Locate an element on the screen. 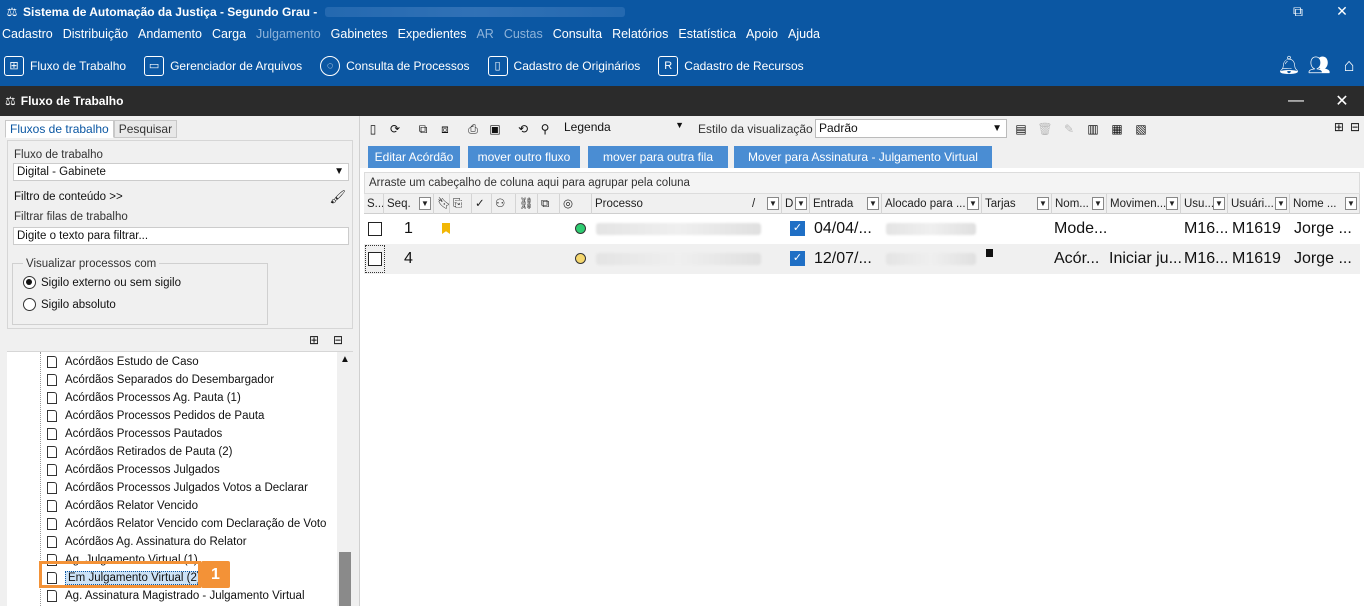 This screenshot has height=606, width=1364. content-filter-link: Filtro de conteúdo >> is located at coordinates (68, 197).